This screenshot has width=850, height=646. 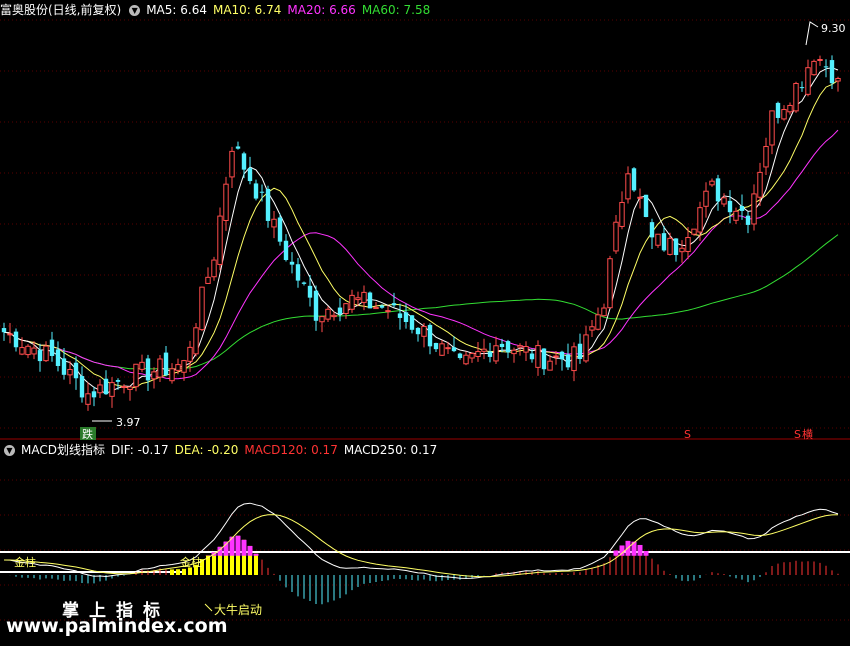 What do you see at coordinates (87, 434) in the screenshot?
I see `die-label: 跌` at bounding box center [87, 434].